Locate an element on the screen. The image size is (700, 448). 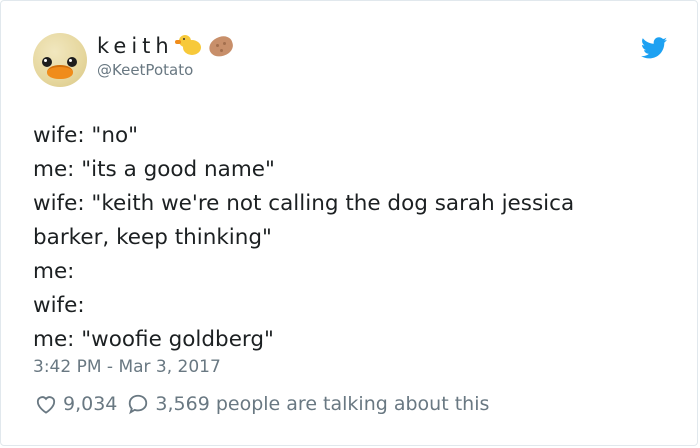
reply-button: 3,569 people are talking about this is located at coordinates (308, 404).